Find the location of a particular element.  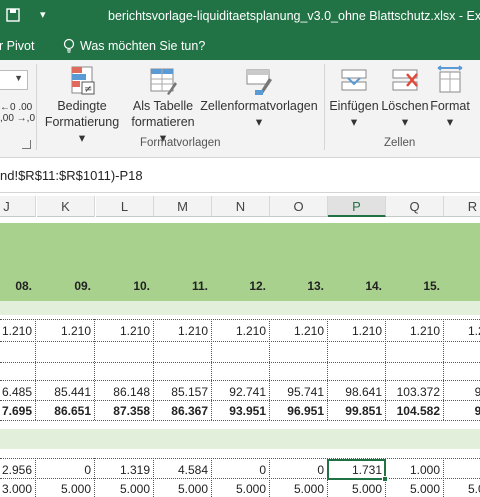

day-cell: 11. is located at coordinates (183, 286).